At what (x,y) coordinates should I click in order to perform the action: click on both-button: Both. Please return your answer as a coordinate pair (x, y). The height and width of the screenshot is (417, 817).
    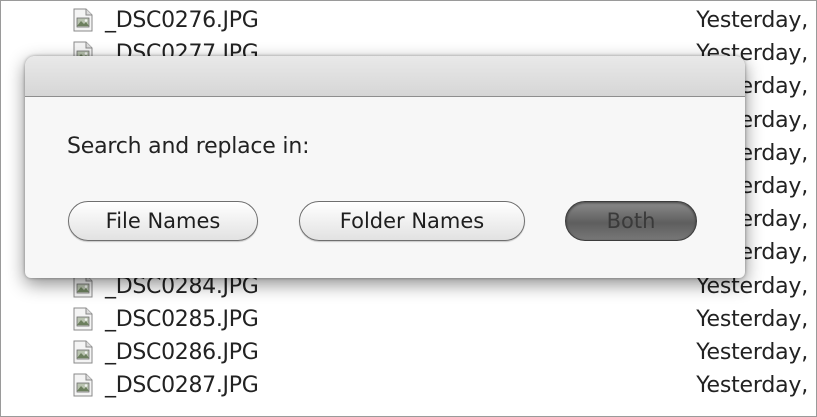
    Looking at the image, I should click on (631, 221).